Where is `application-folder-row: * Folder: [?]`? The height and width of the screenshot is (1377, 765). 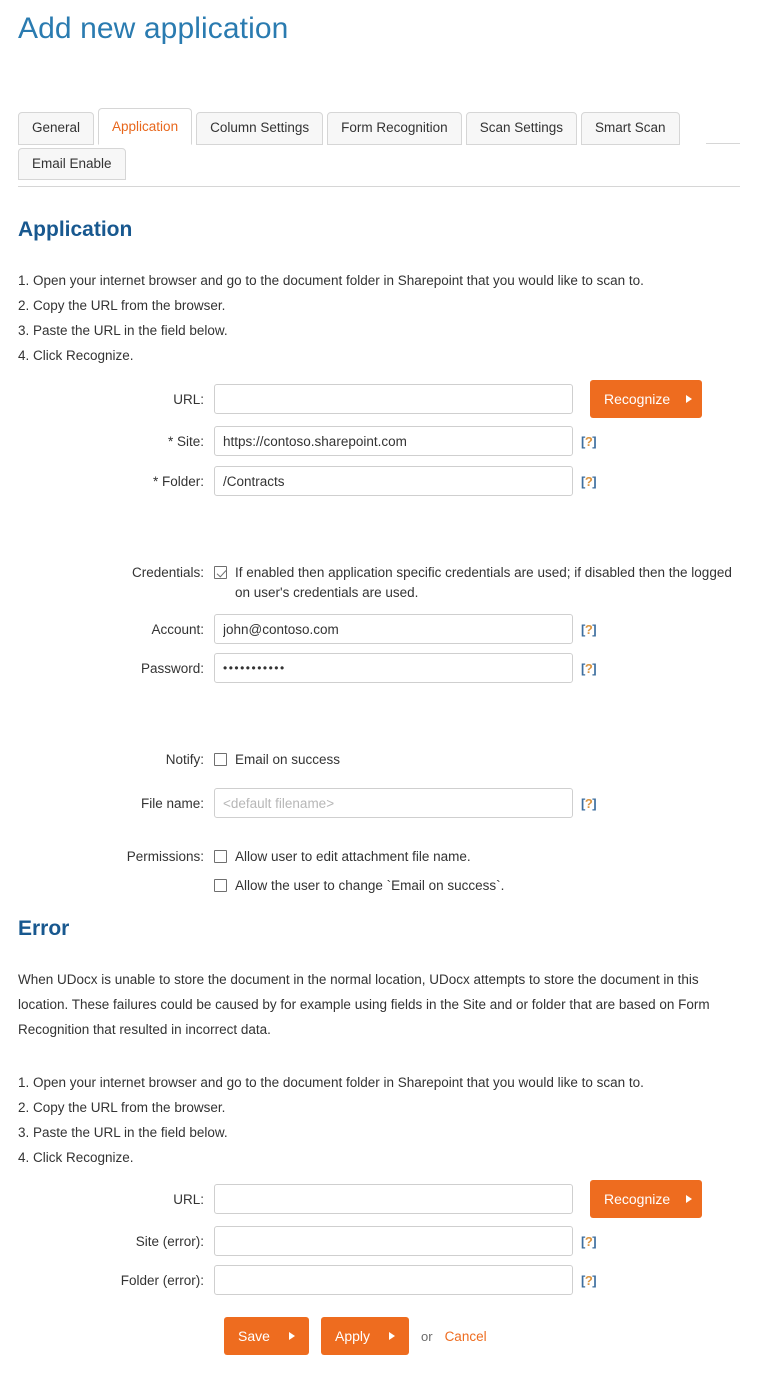 application-folder-row: * Folder: [?] is located at coordinates (382, 481).